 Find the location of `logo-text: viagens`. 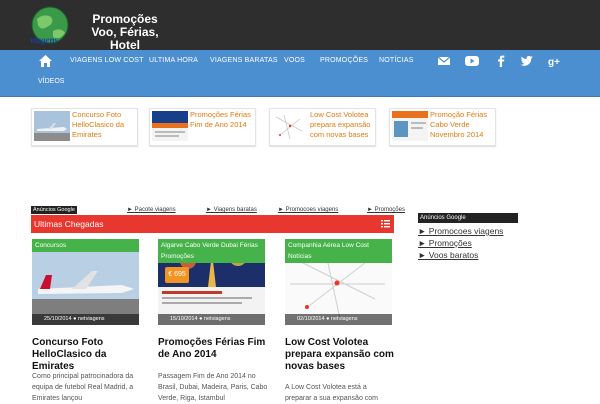

logo-text: viagens is located at coordinates (44, 40).